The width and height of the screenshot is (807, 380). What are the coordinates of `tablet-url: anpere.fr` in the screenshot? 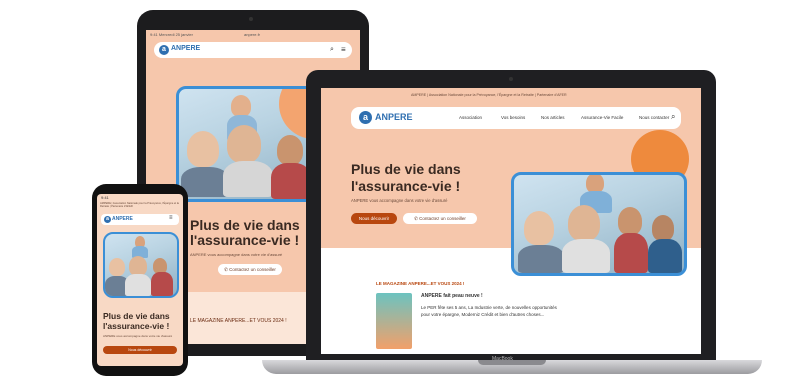 It's located at (252, 34).